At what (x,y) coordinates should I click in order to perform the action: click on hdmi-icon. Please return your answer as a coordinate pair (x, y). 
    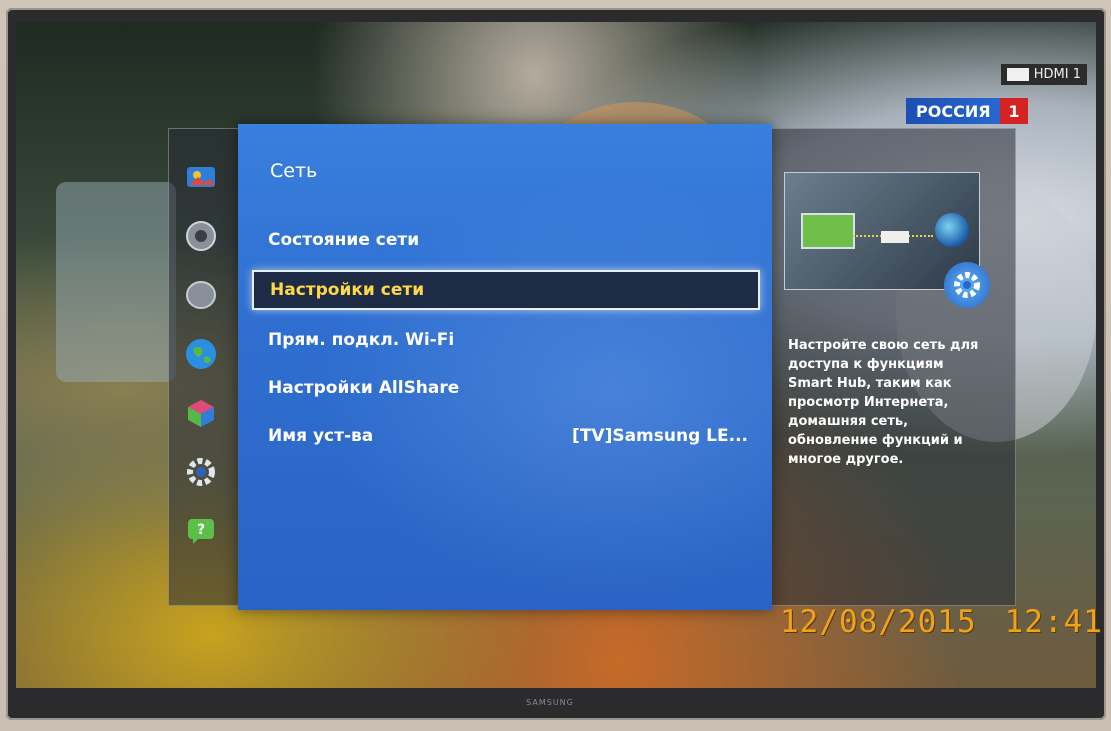
    Looking at the image, I should click on (1017, 74).